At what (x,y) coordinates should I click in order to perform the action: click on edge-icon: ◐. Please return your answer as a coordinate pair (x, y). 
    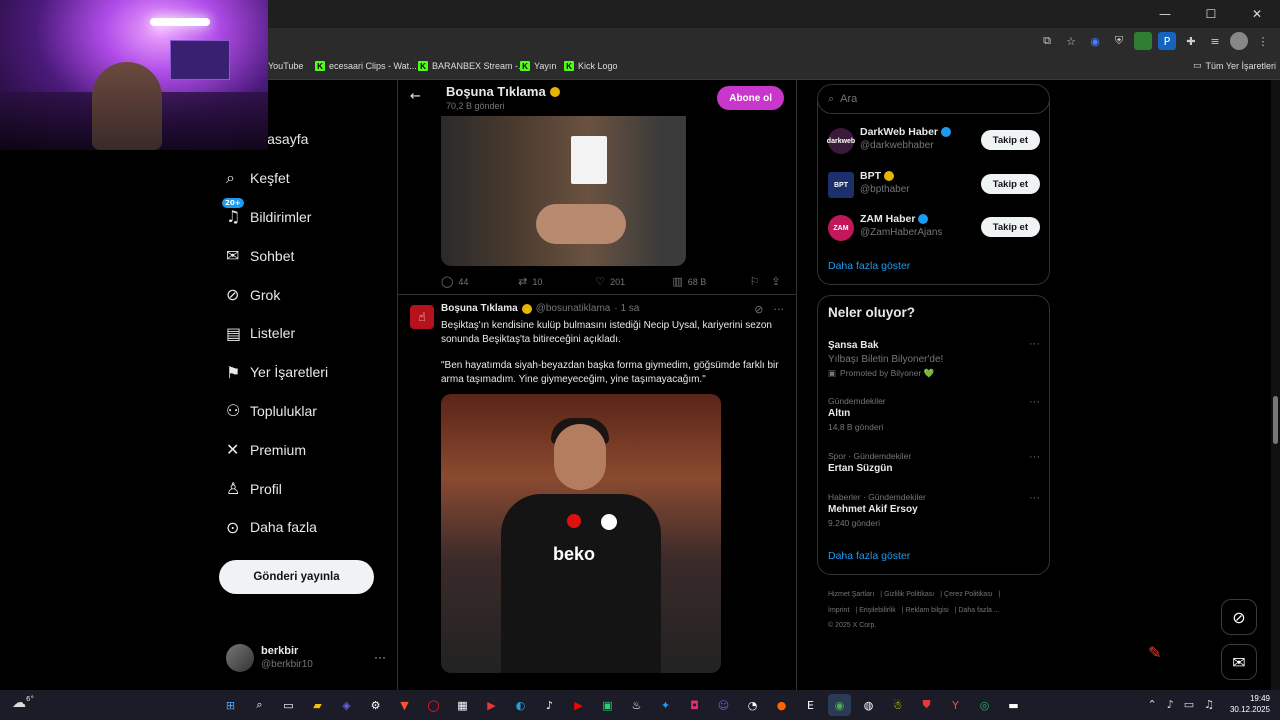
    Looking at the image, I should click on (520, 705).